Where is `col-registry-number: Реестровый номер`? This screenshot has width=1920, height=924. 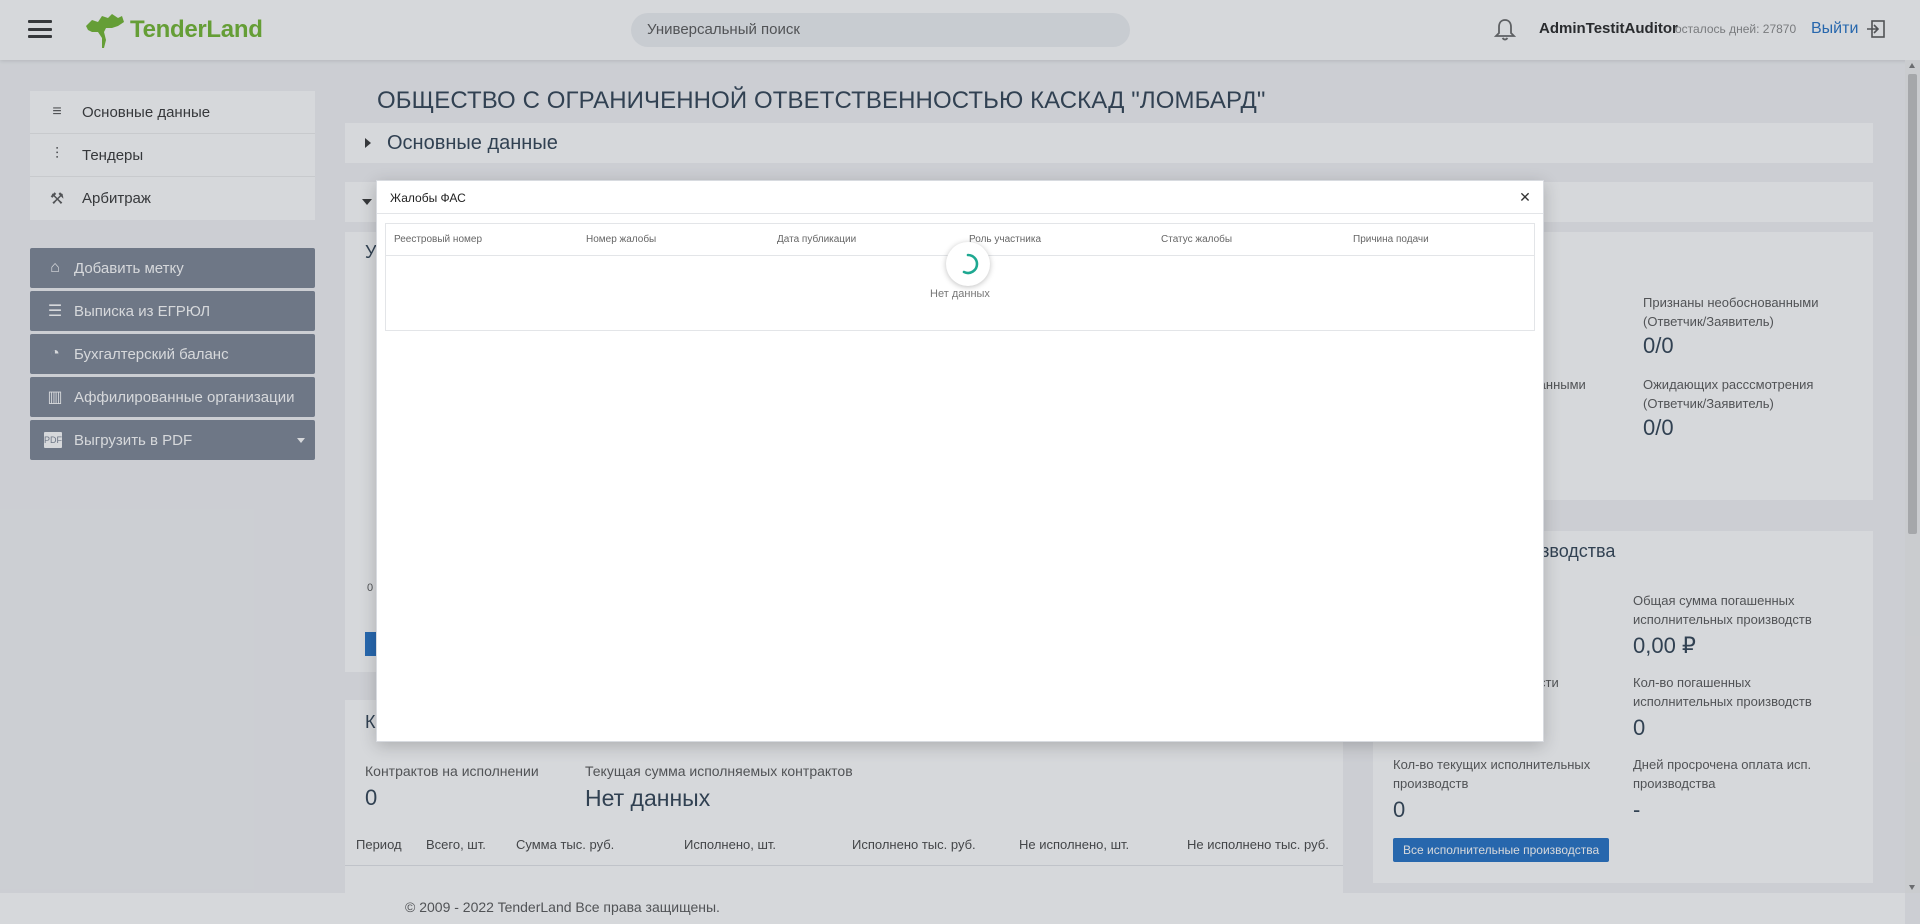
col-registry-number: Реестровый номер is located at coordinates (438, 239).